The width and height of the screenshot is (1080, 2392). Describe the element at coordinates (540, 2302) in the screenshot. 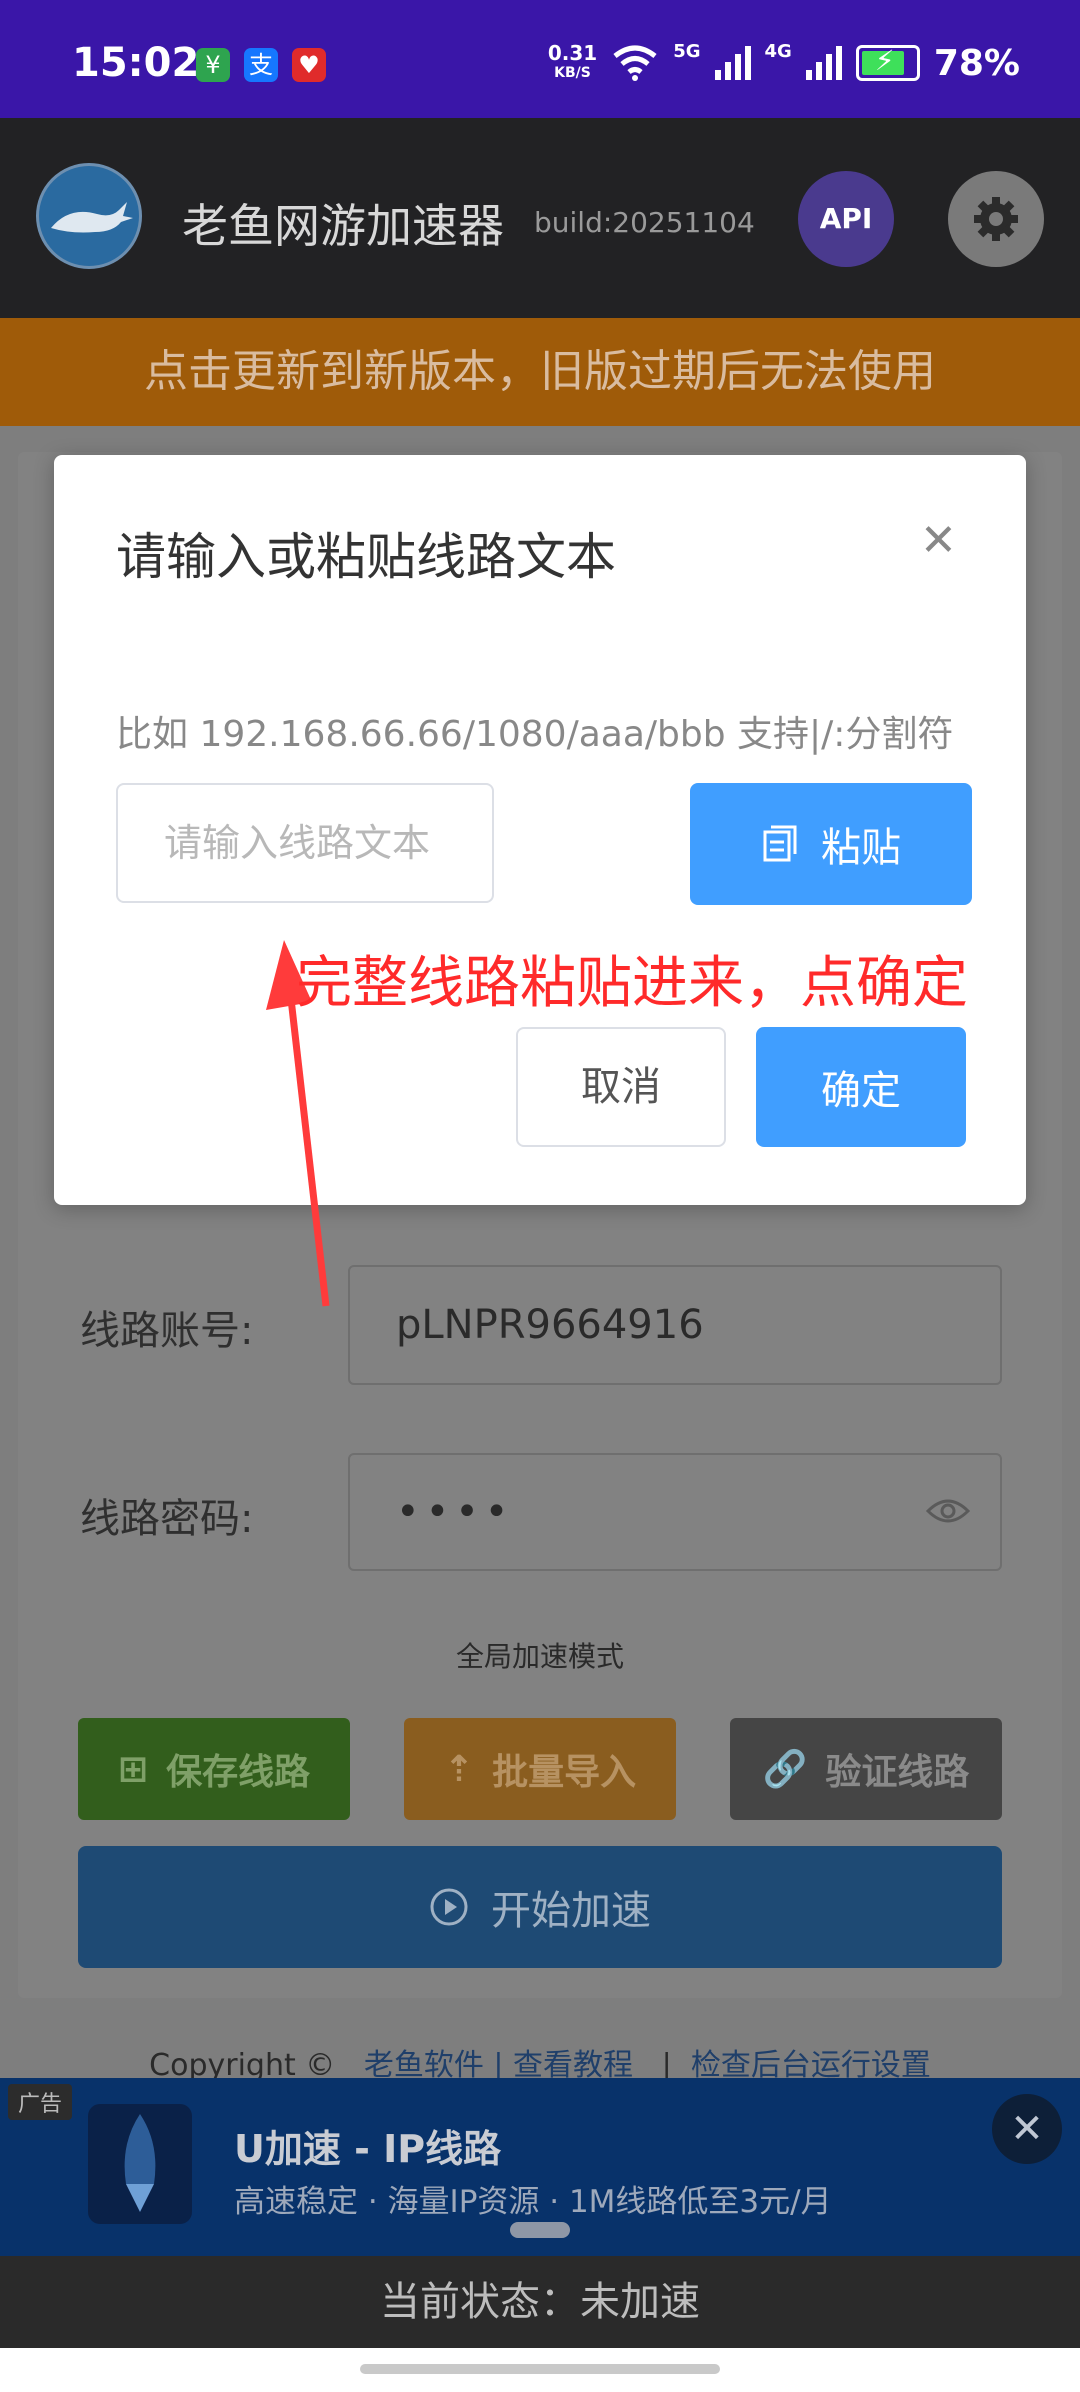

I see `current-status: 当前状态：未加速` at that location.